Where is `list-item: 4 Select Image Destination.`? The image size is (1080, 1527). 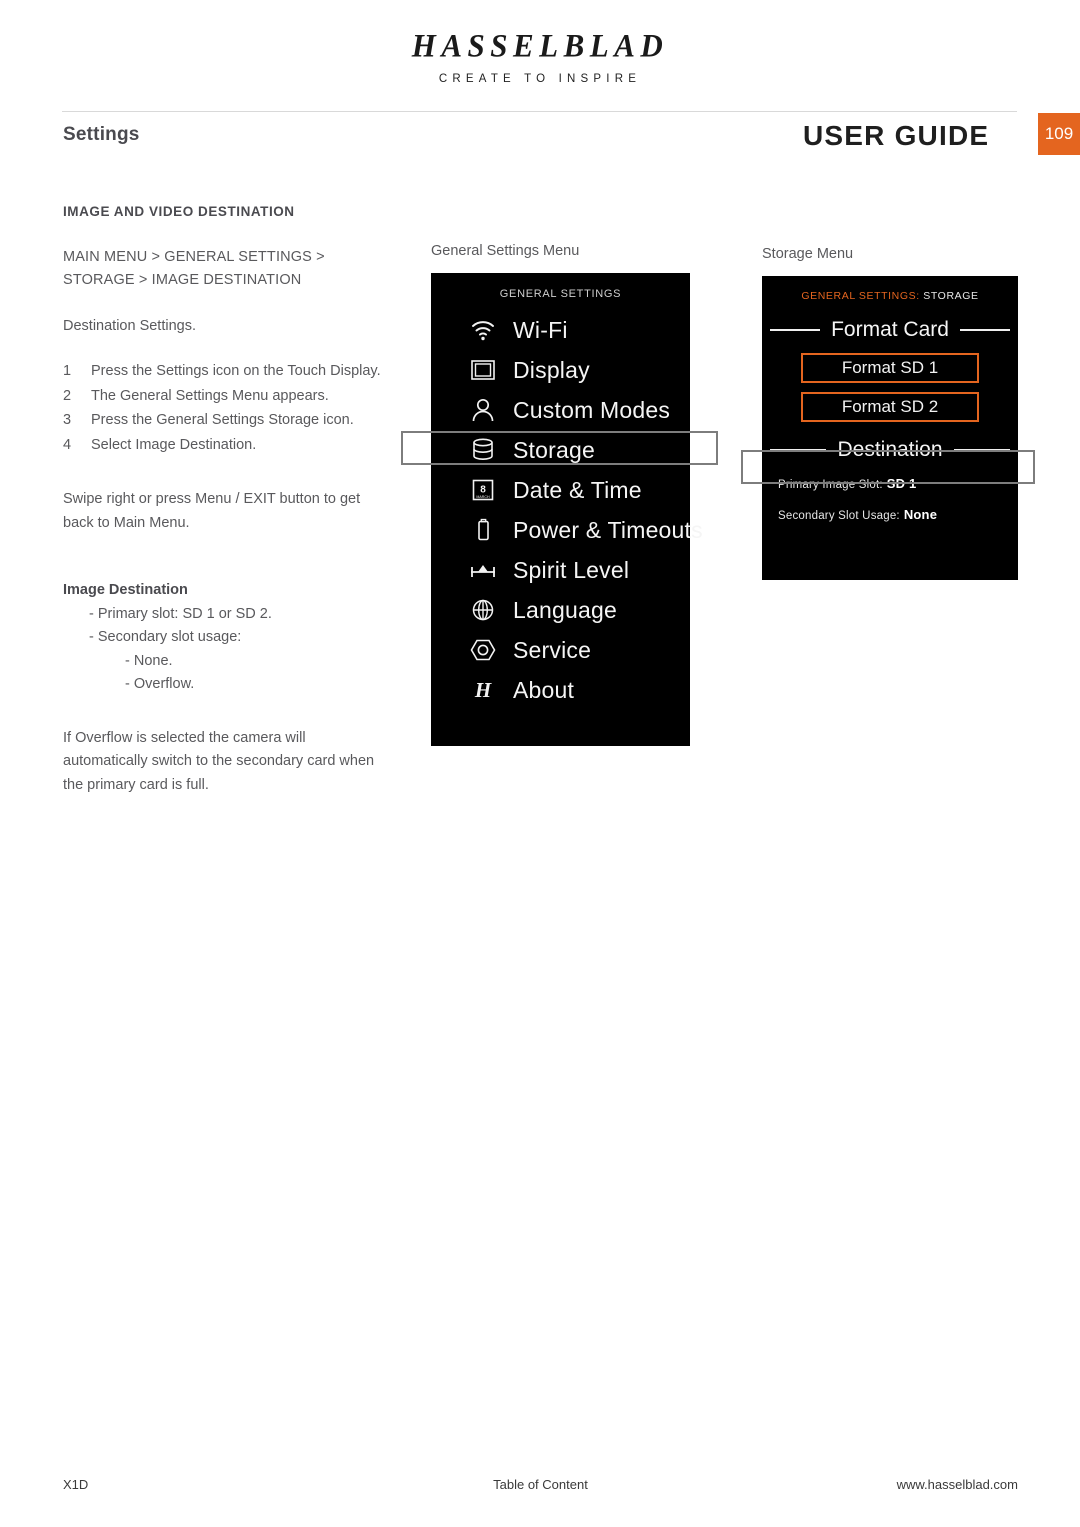 list-item: 4 Select Image Destination. is located at coordinates (228, 445).